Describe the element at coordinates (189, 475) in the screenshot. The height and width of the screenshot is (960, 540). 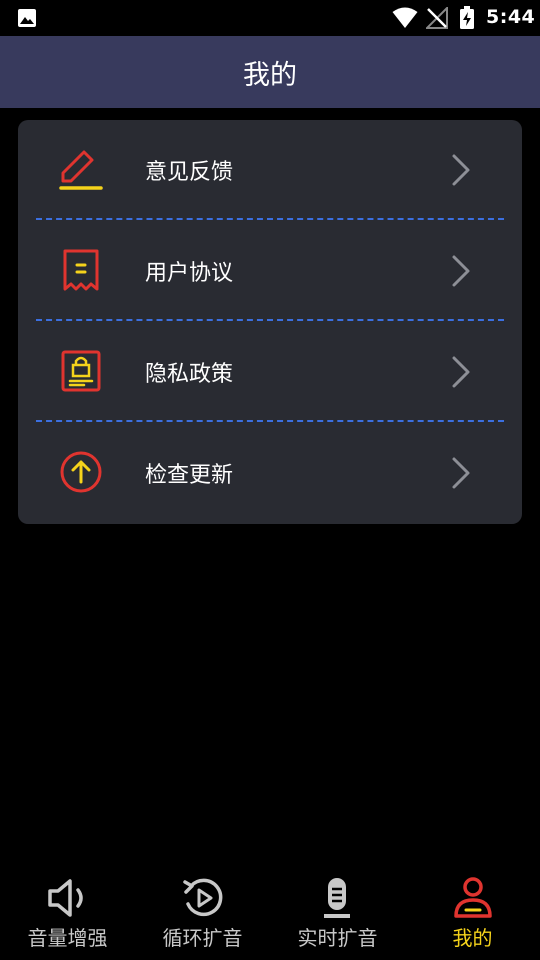
I see `menu-item-label: 检查更新` at that location.